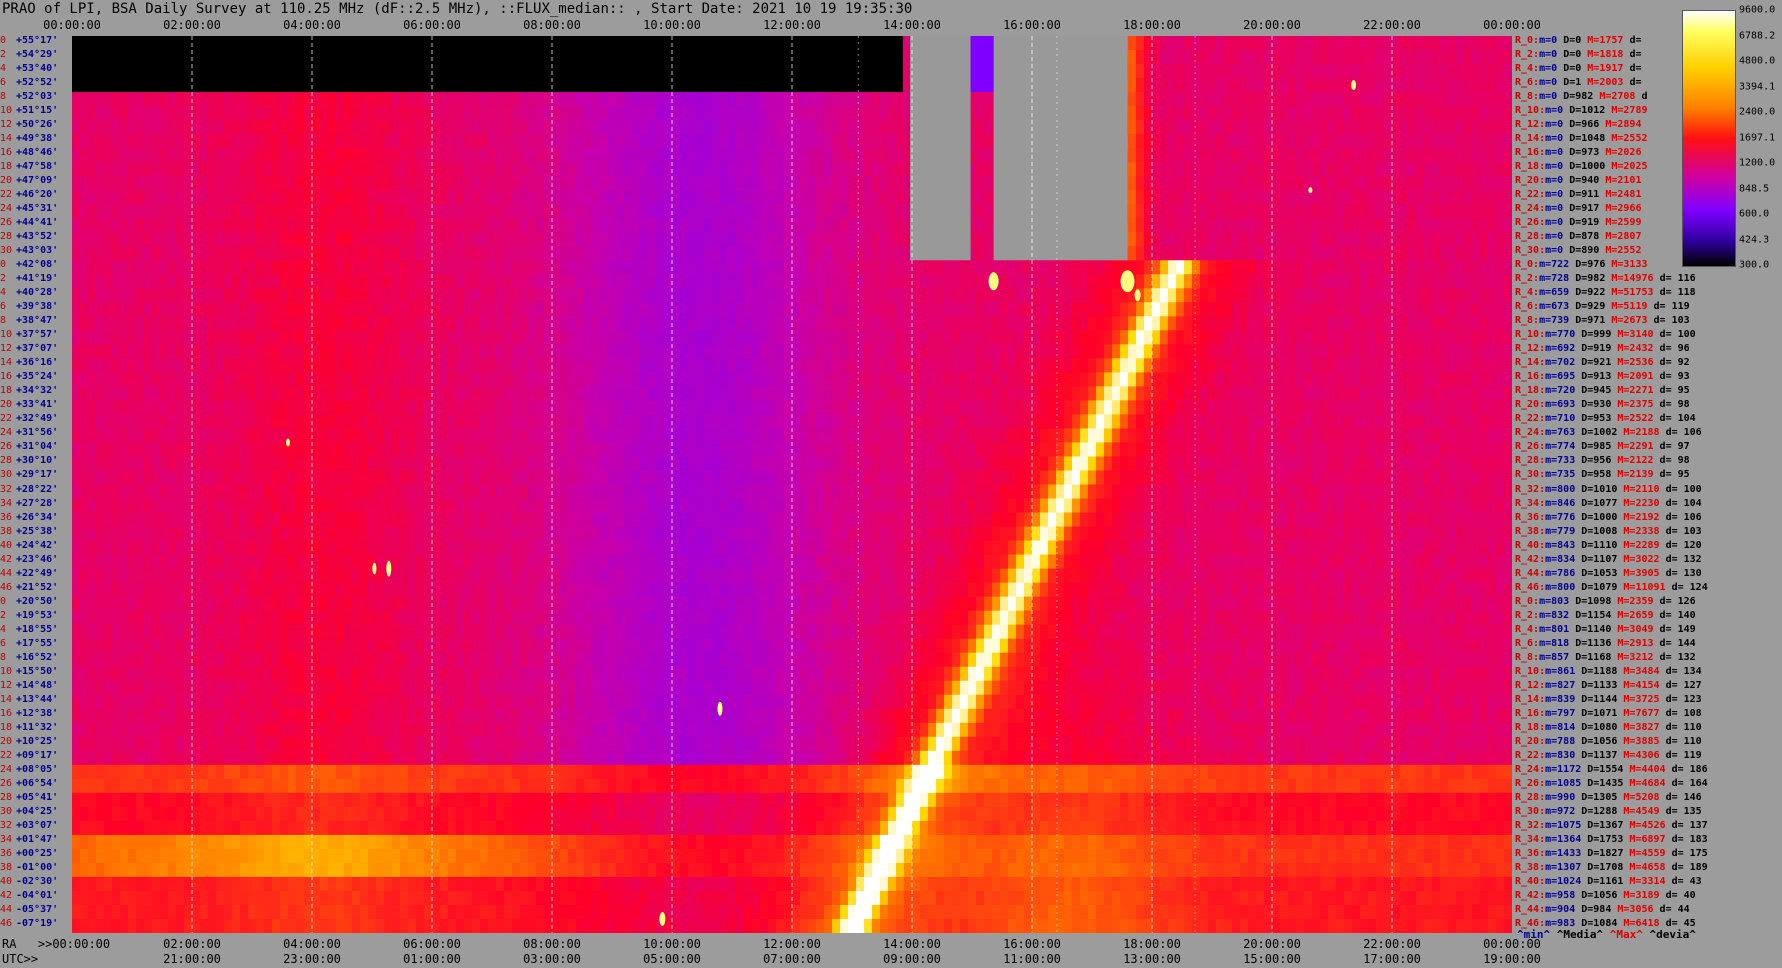 The height and width of the screenshot is (968, 1782). What do you see at coordinates (37, 783) in the screenshot?
I see `declination-value: +06°54'` at bounding box center [37, 783].